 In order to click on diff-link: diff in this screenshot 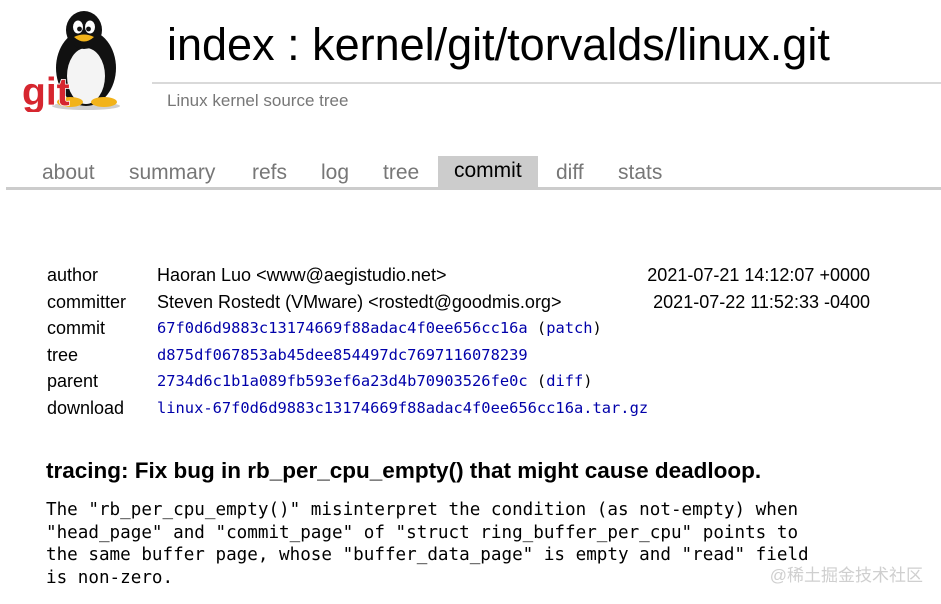, I will do `click(564, 381)`.